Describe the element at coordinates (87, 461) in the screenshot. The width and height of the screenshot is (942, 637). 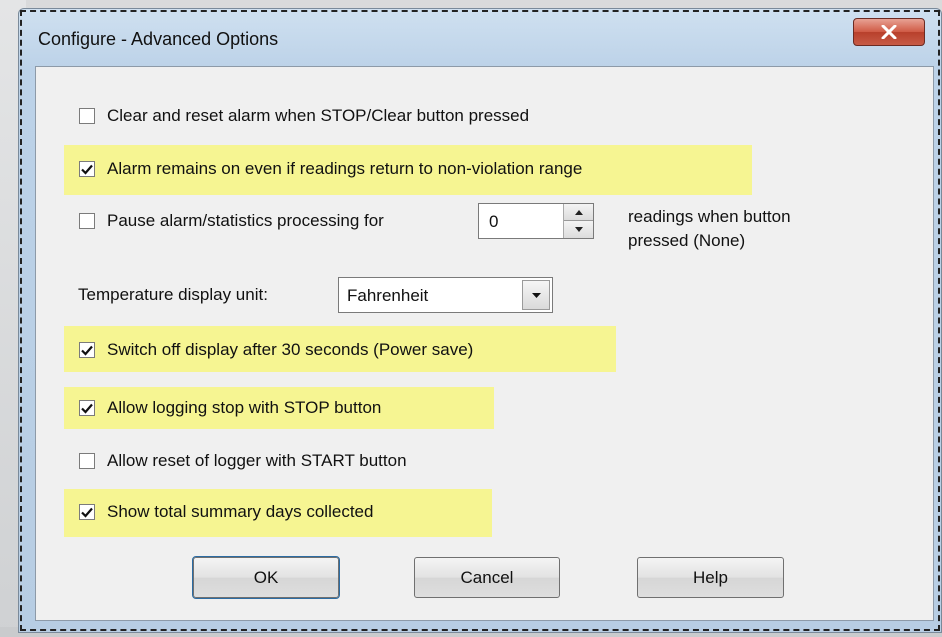
I see `allow-reset-checkbox` at that location.